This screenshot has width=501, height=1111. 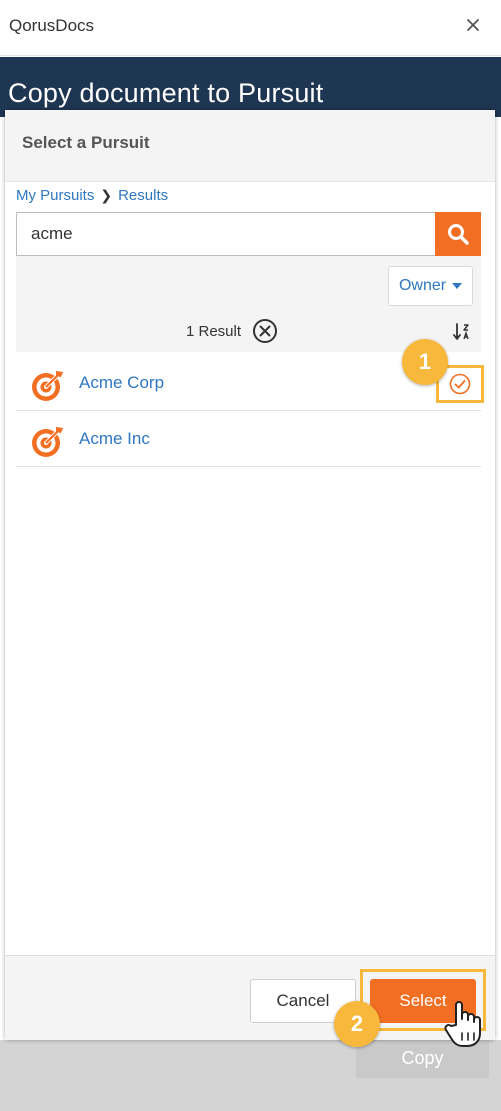 I want to click on dialog-title: Select a Pursuit, so click(x=86, y=142).